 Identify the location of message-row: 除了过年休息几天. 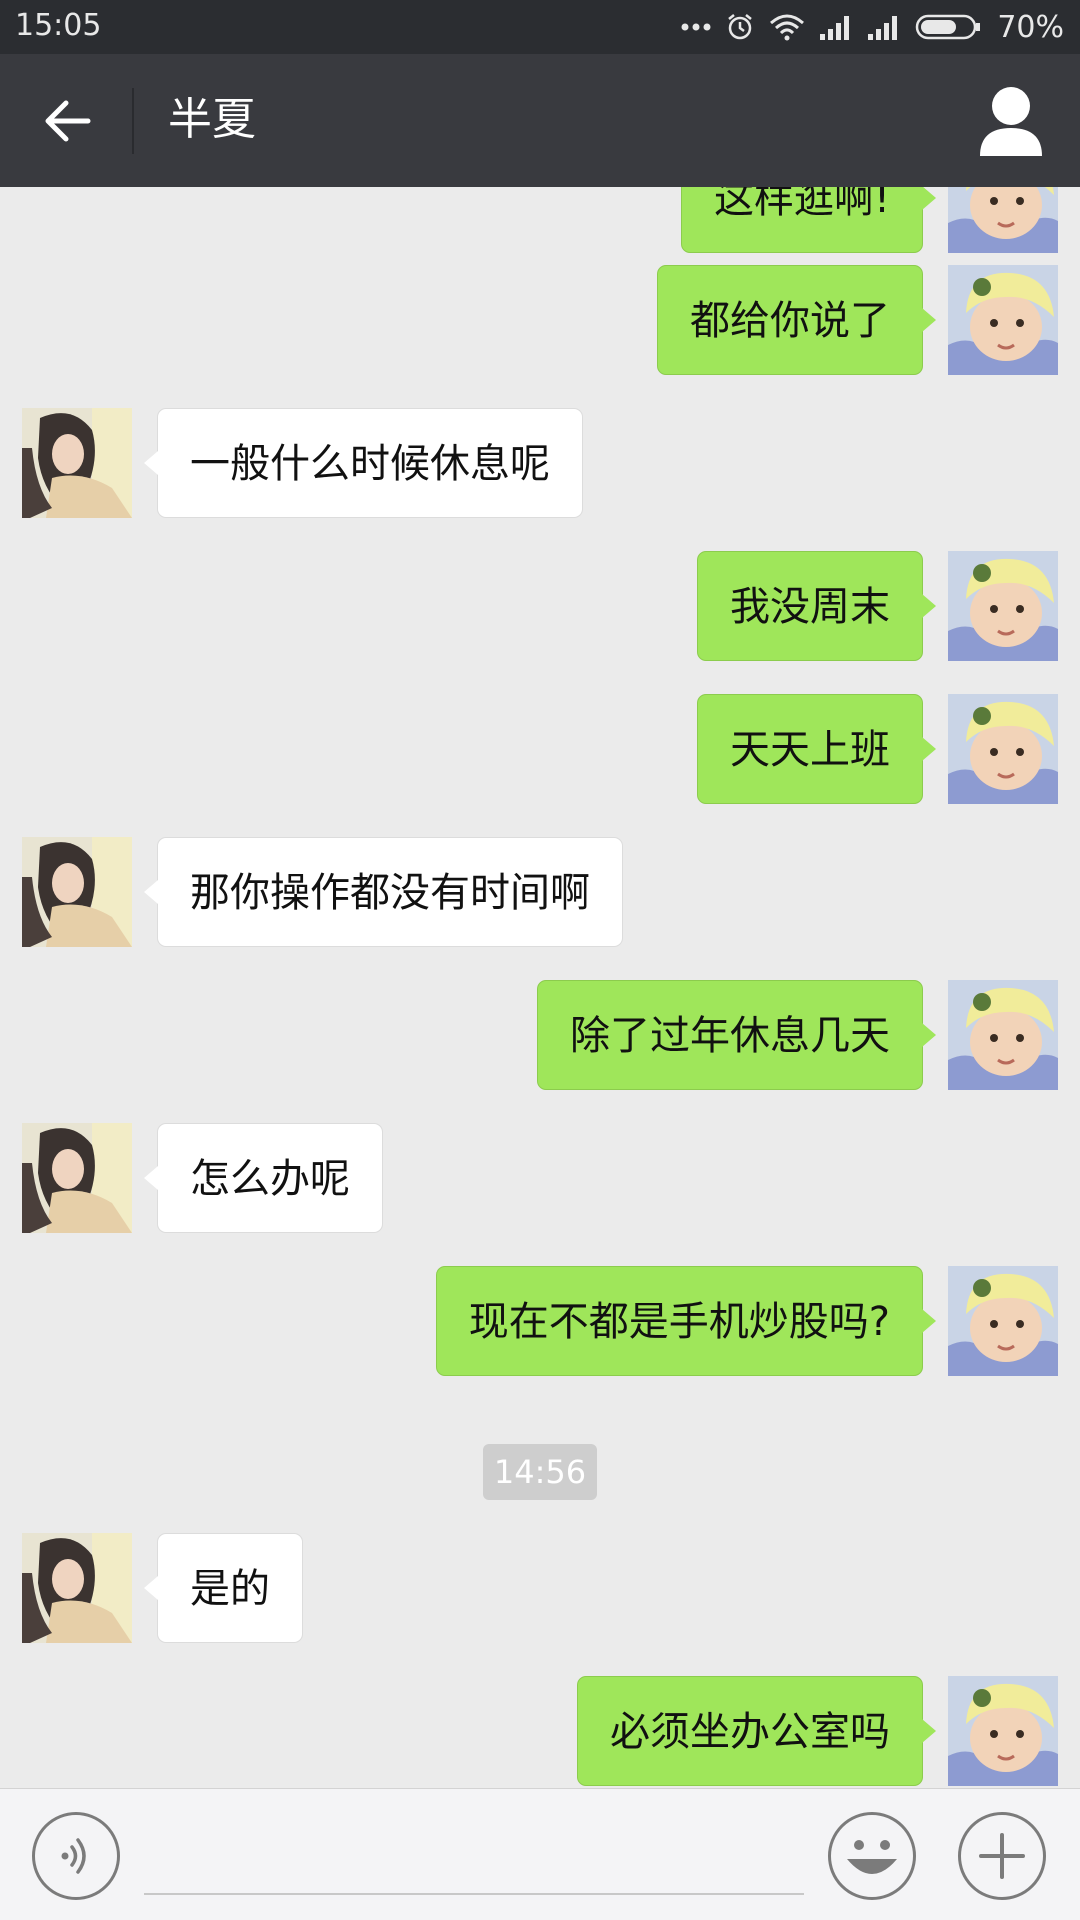
(540, 1036).